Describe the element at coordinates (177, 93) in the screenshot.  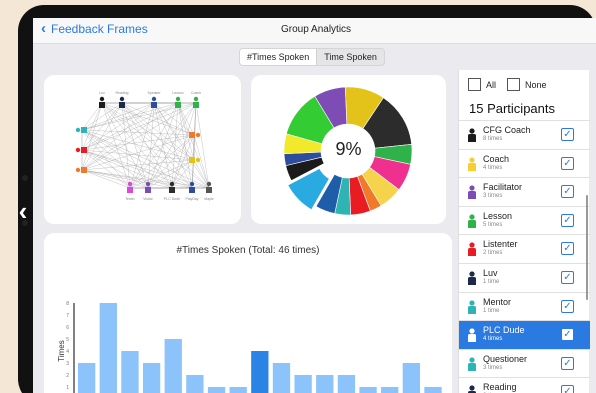
I see `node-label: Lesson` at that location.